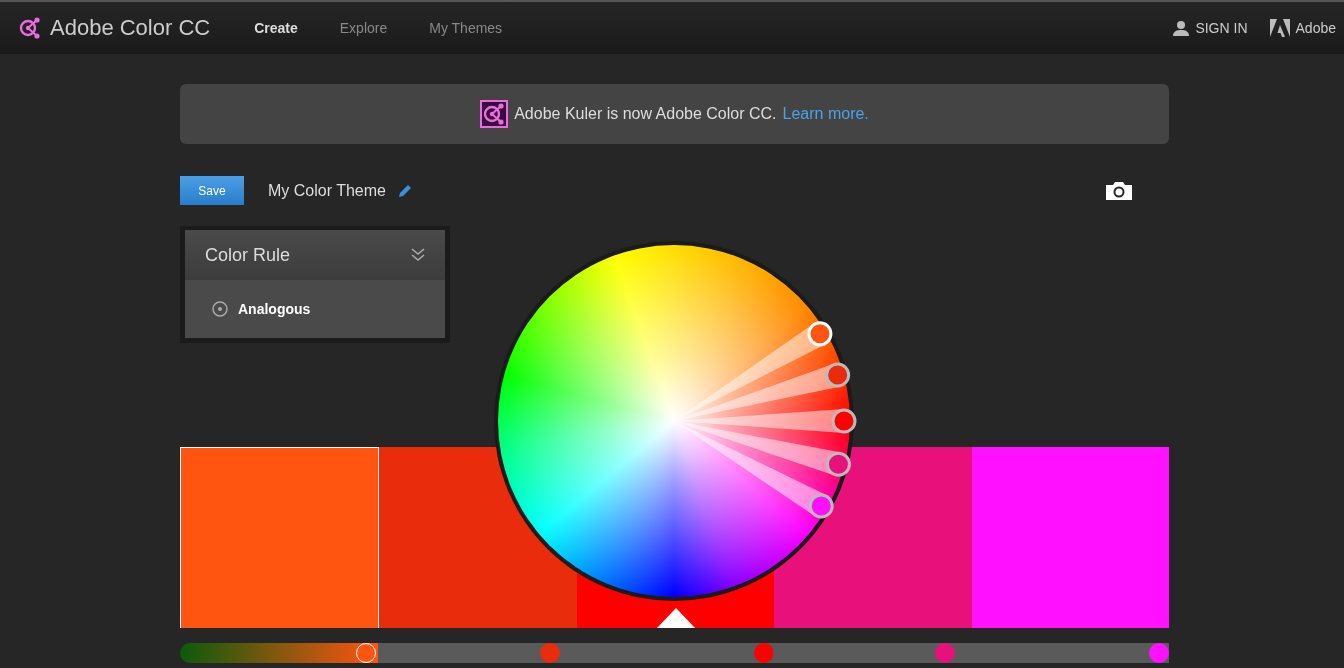 This screenshot has height=668, width=1344. I want to click on panel-header: Color Rule, so click(315, 255).